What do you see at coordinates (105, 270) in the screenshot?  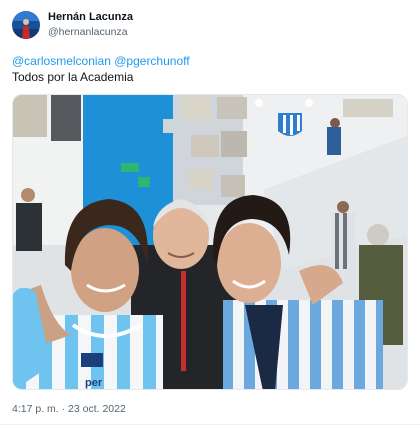 I see `left-man-face` at bounding box center [105, 270].